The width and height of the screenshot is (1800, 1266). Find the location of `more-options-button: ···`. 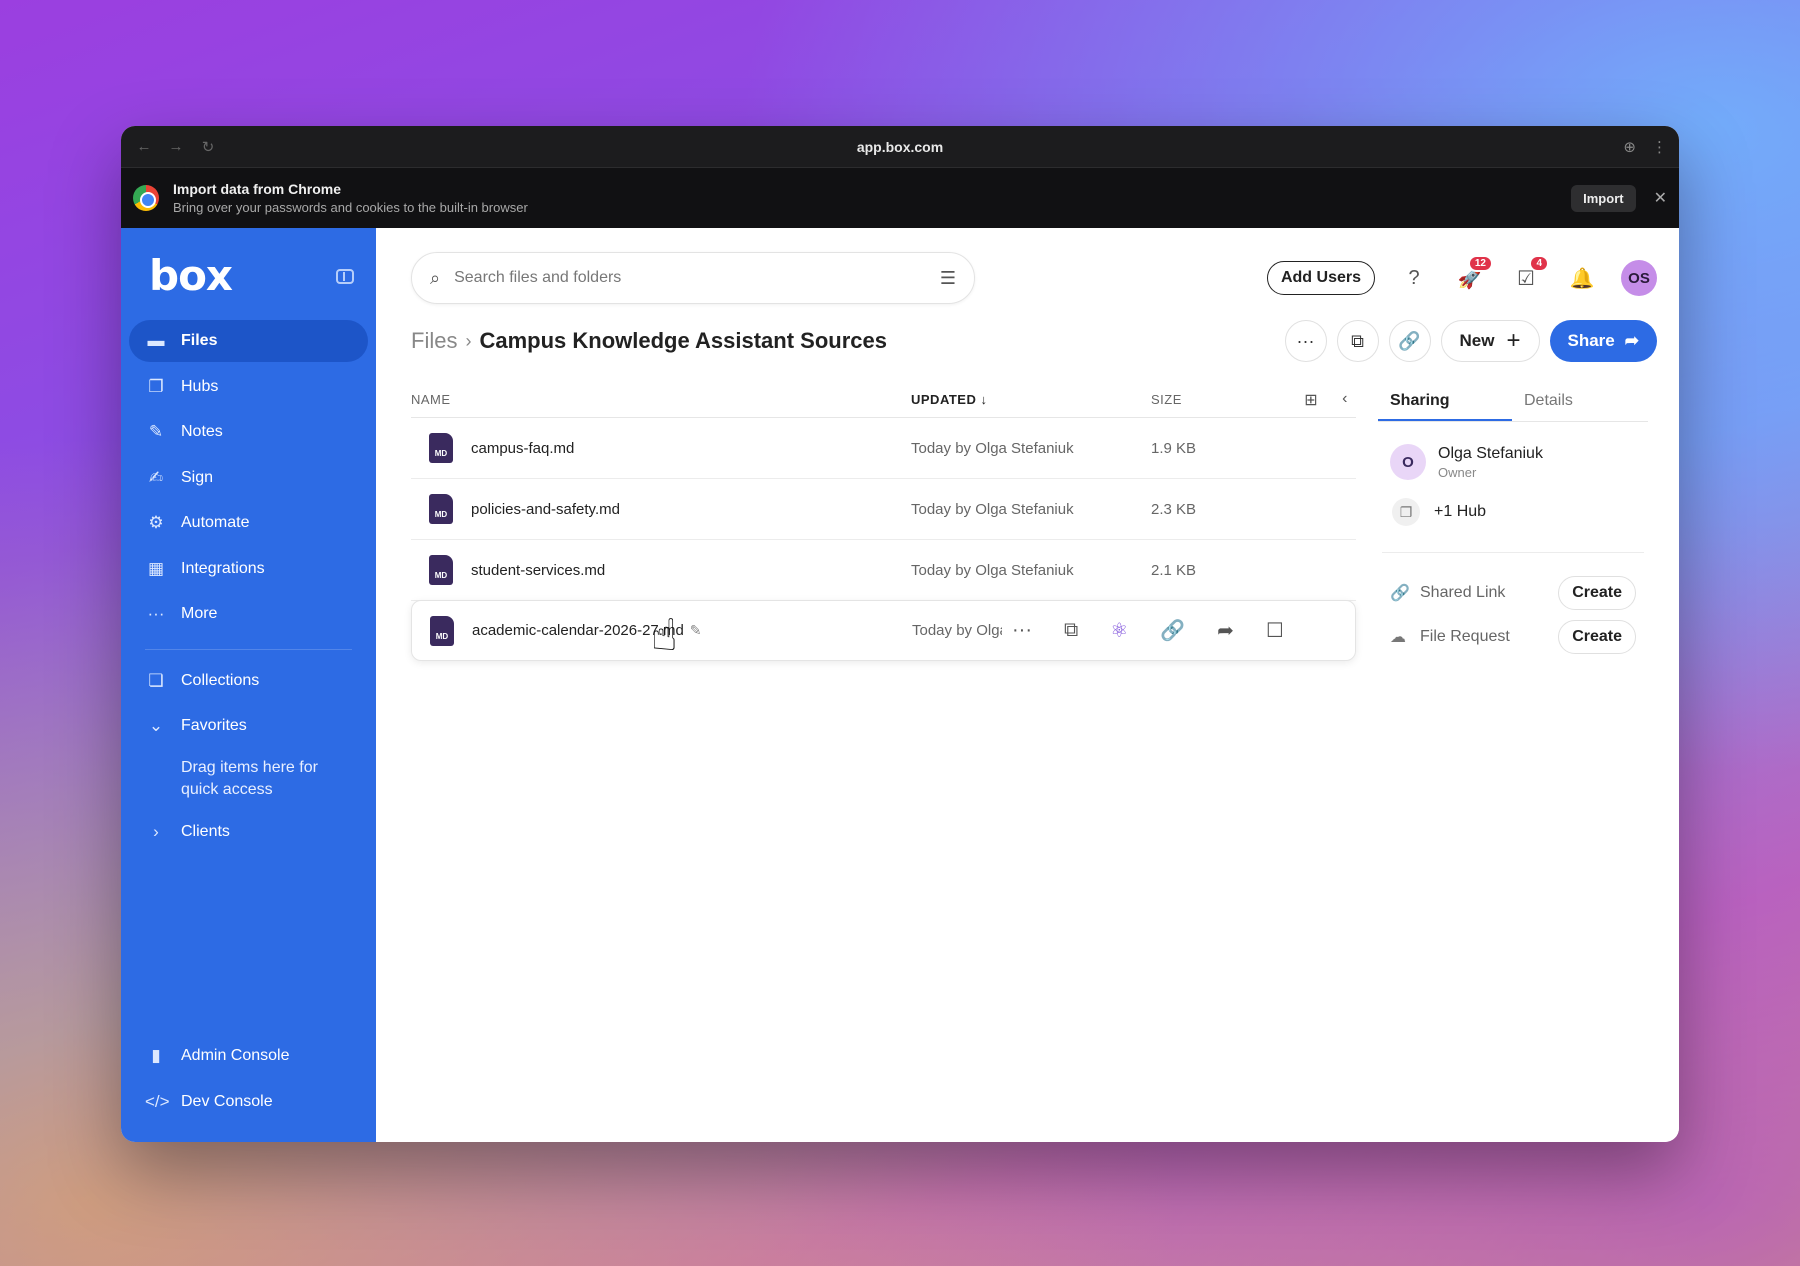

more-options-button: ··· is located at coordinates (1305, 341).